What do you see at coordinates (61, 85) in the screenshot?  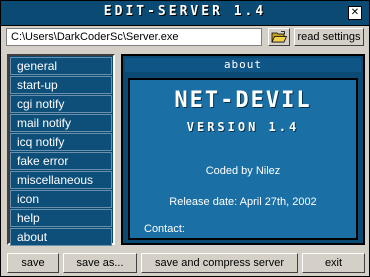 I see `menu-item-start-up: start-up` at bounding box center [61, 85].